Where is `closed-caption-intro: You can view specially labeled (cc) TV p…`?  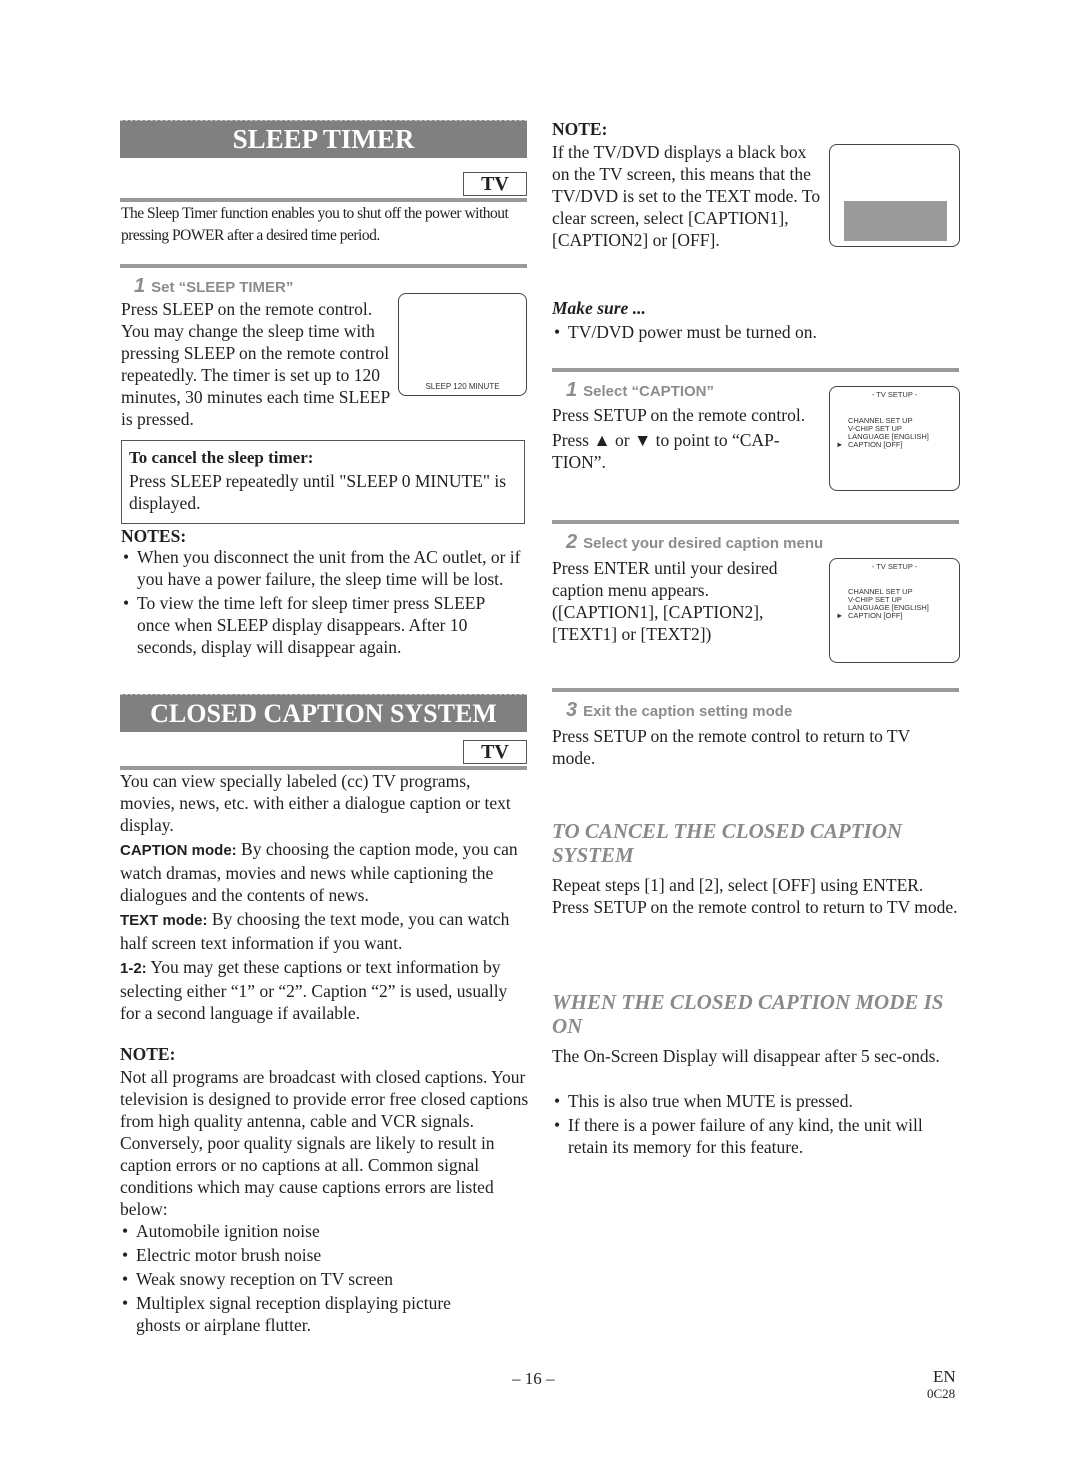
closed-caption-intro: You can view specially labeled (cc) TV p… is located at coordinates (315, 803).